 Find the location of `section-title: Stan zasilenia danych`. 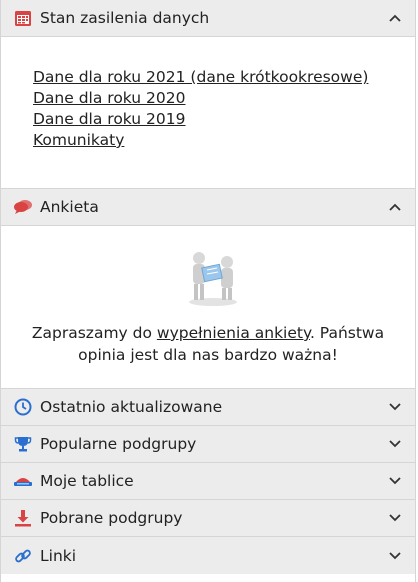

section-title: Stan zasilenia danych is located at coordinates (125, 18).